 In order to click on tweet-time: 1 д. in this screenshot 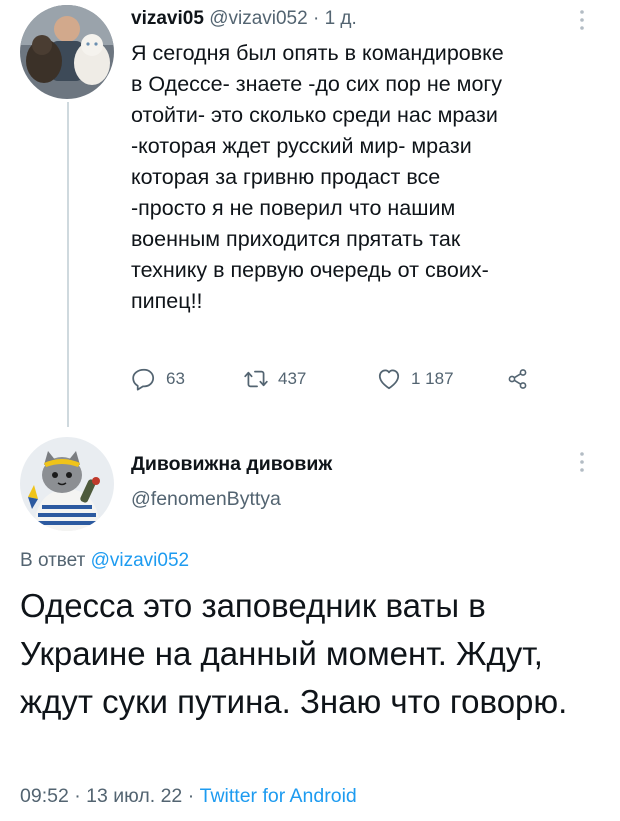, I will do `click(341, 18)`.